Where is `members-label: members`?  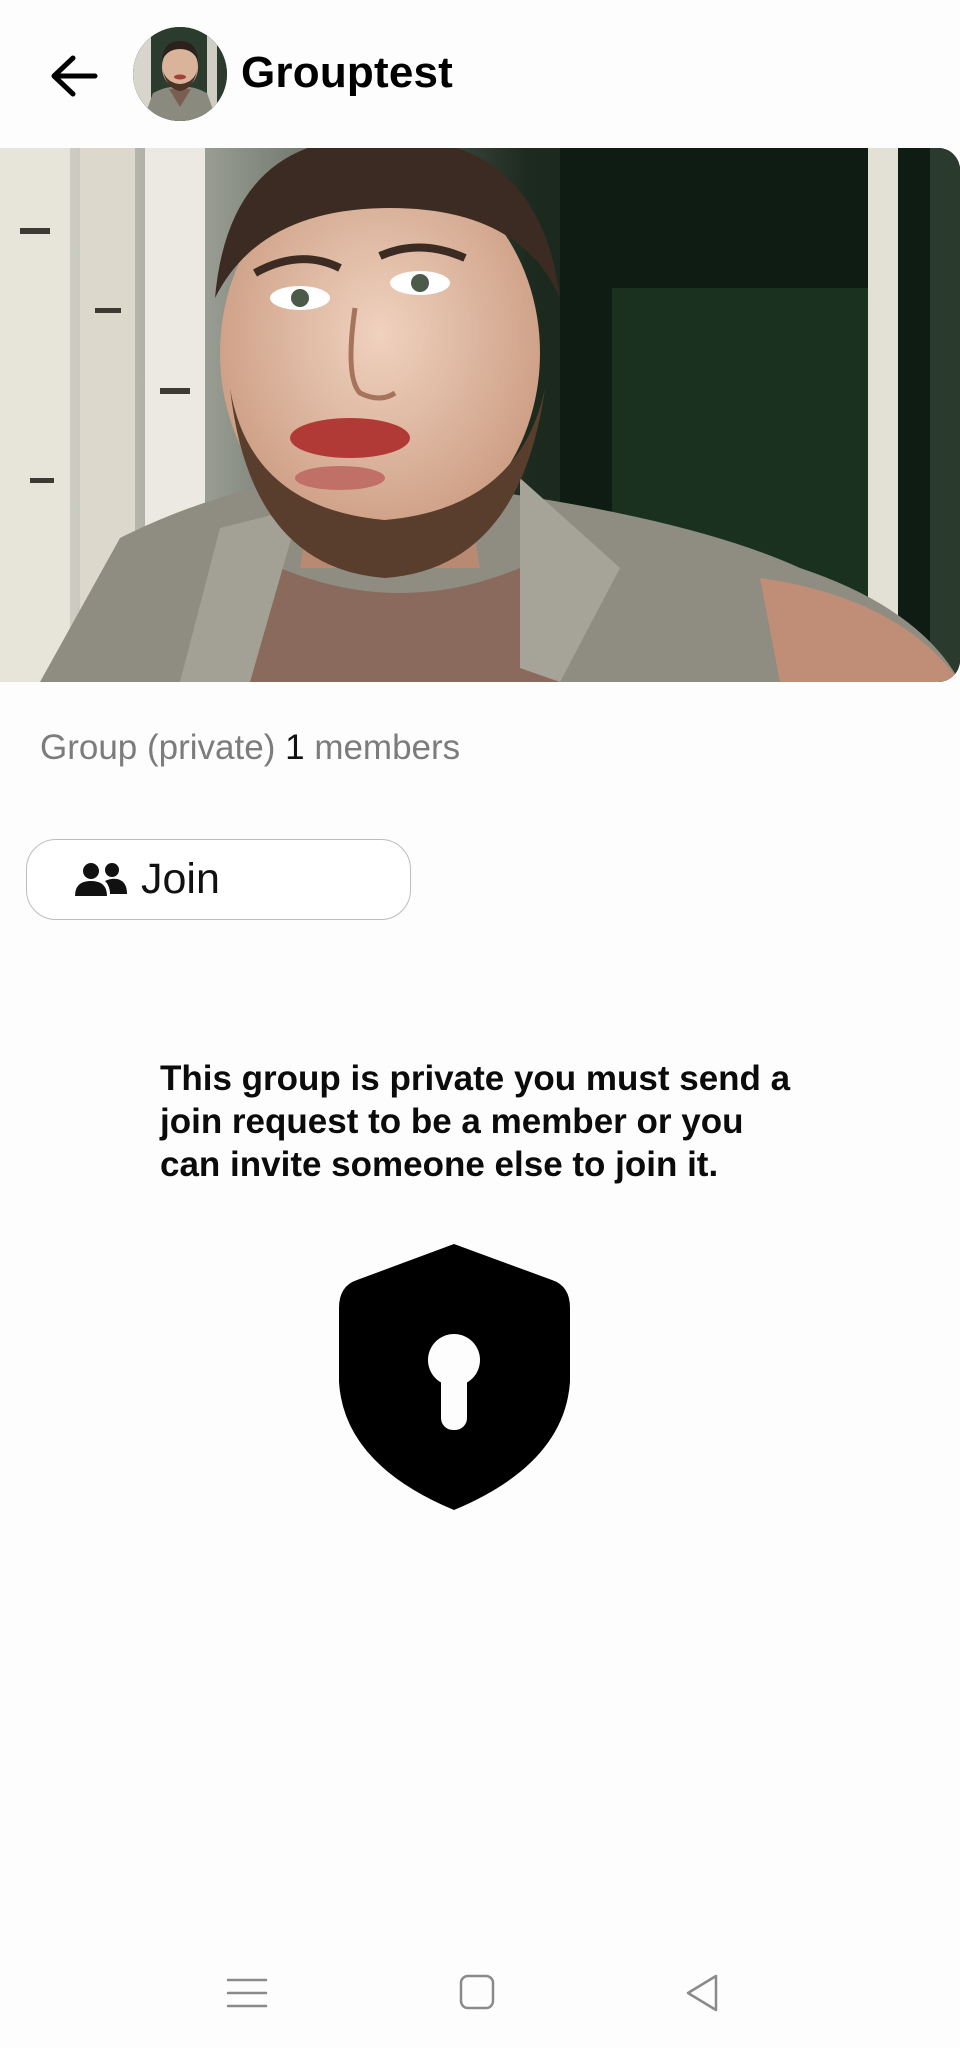 members-label: members is located at coordinates (387, 747).